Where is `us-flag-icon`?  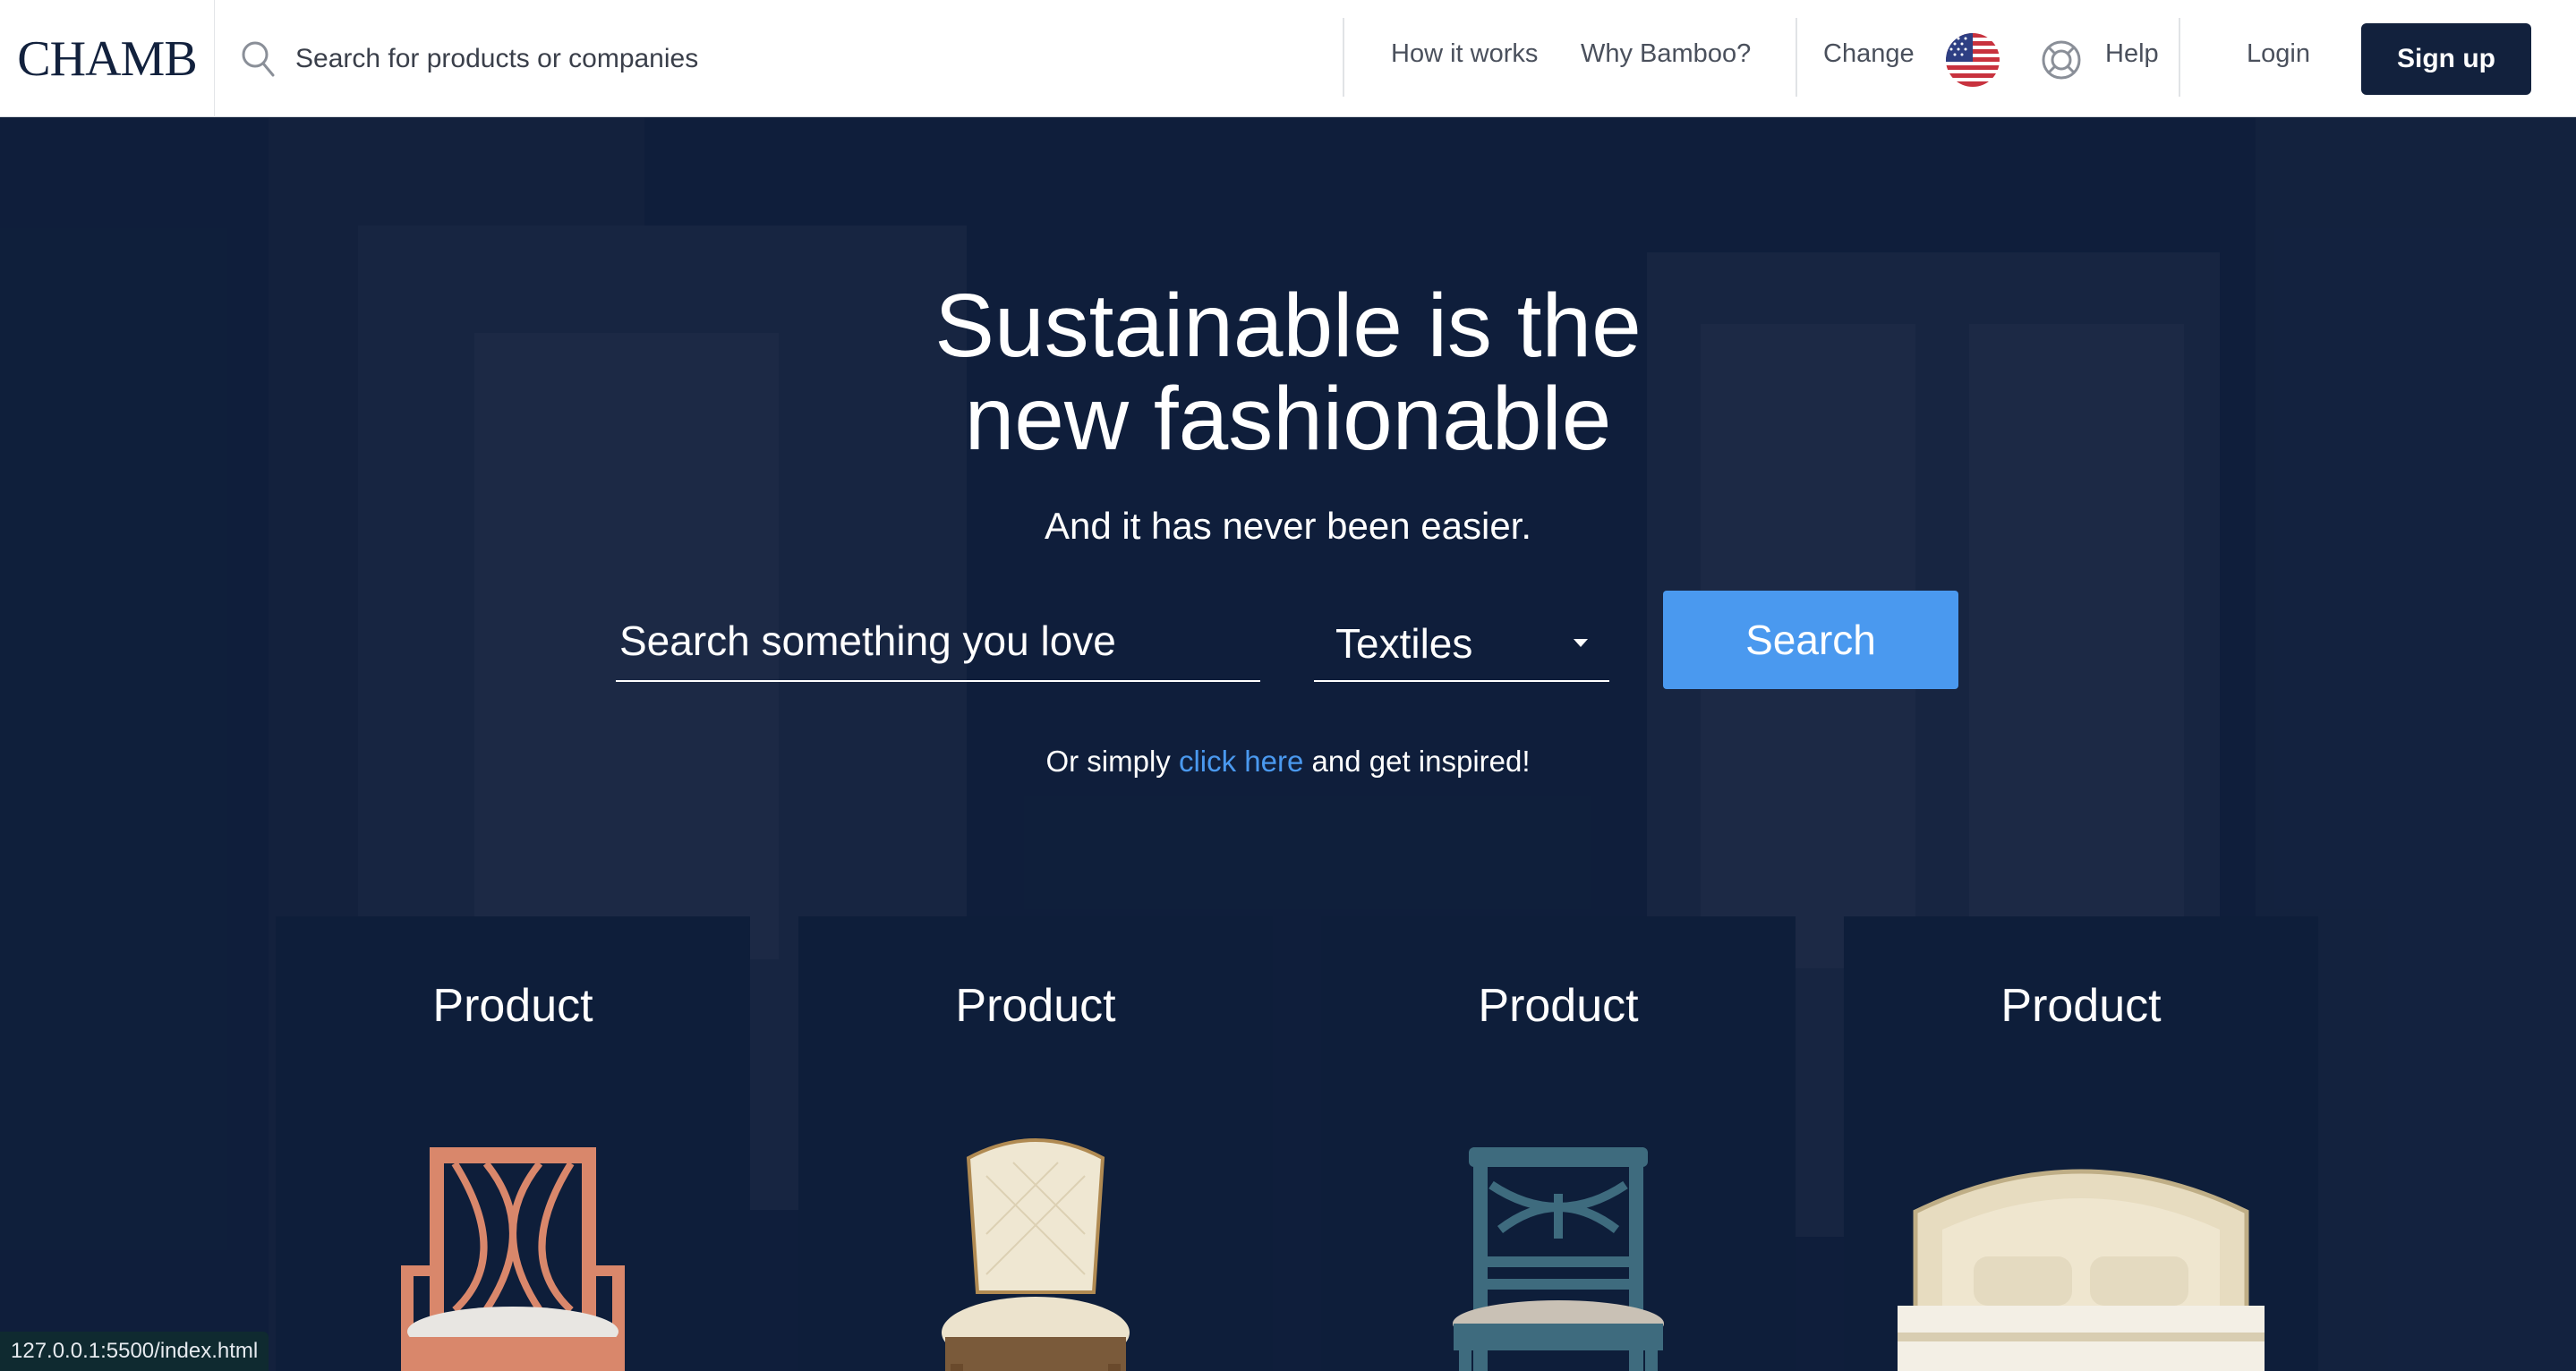 us-flag-icon is located at coordinates (1973, 60).